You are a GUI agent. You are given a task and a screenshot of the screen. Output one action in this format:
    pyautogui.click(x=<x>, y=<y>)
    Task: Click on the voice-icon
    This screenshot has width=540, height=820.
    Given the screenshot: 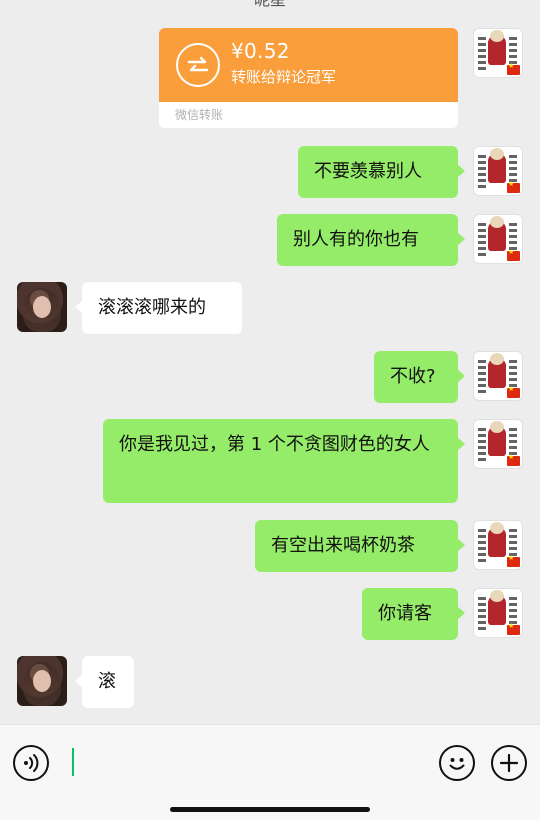 What is the action you would take?
    pyautogui.click(x=31, y=763)
    